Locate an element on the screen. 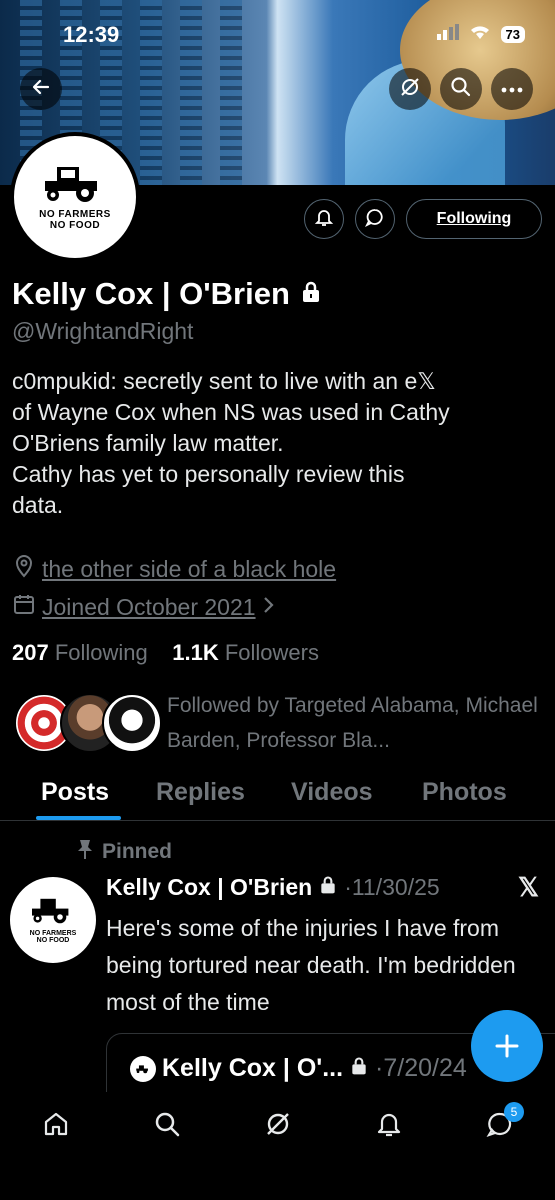 The width and height of the screenshot is (555, 1200). x-logo-icon: 𝕏 is located at coordinates (528, 887).